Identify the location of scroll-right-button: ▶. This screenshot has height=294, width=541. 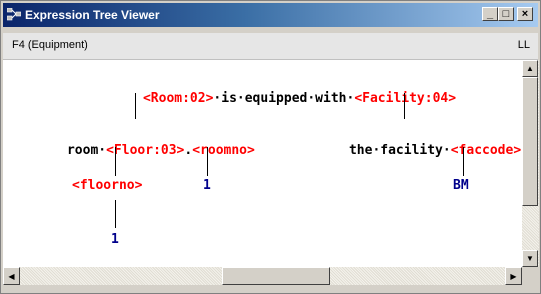
(513, 276).